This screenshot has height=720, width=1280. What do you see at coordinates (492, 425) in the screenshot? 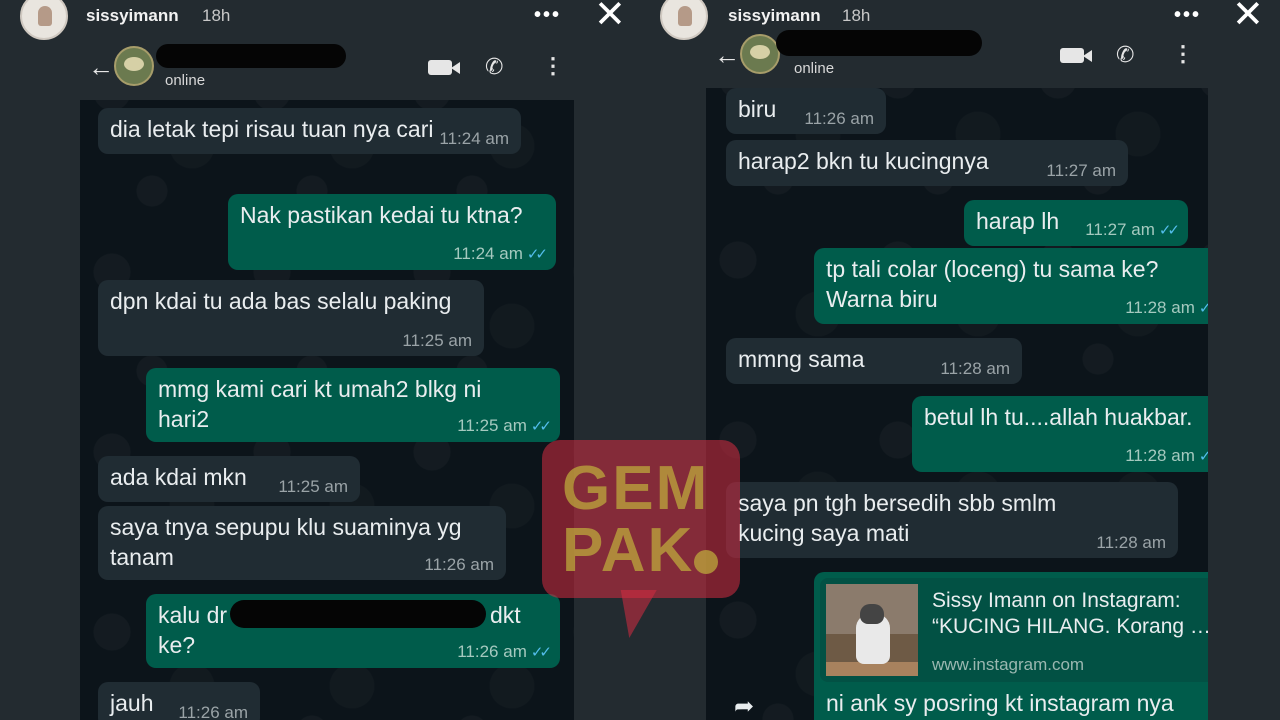
I see `message-time-text: 11:25 am` at bounding box center [492, 425].